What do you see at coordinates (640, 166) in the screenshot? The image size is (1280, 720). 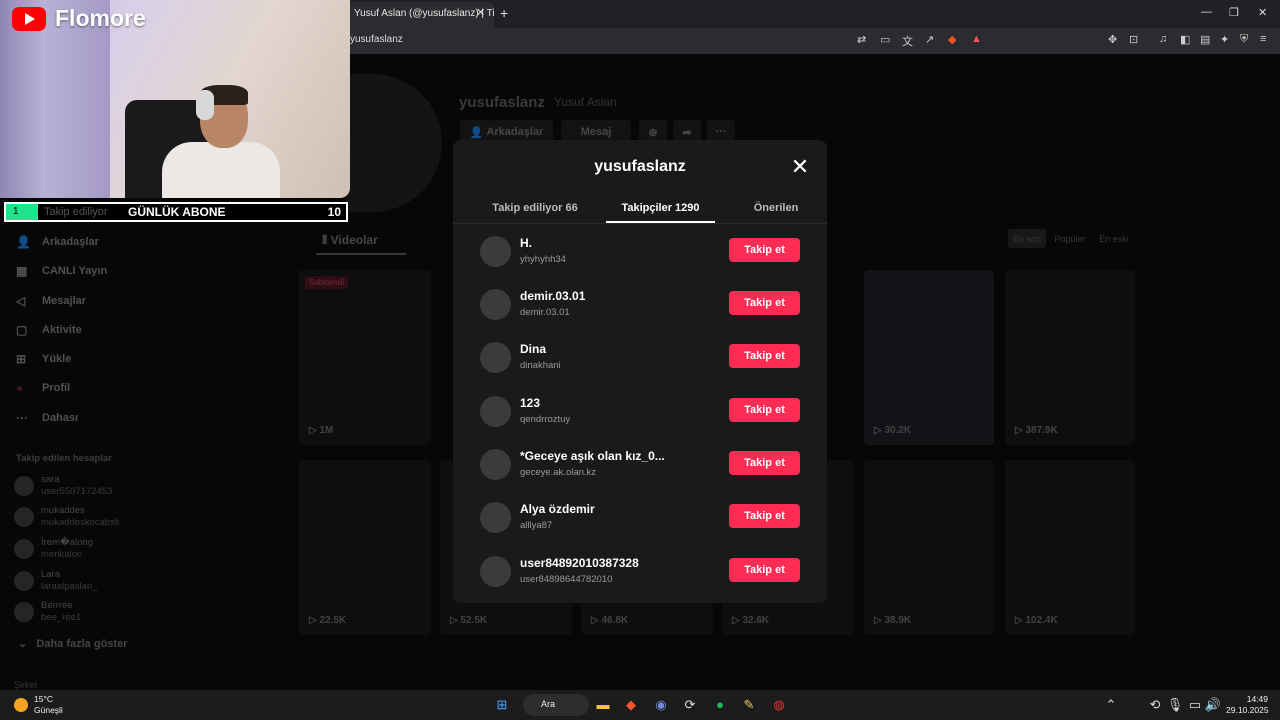 I see `modal-title: yusufaslanz` at bounding box center [640, 166].